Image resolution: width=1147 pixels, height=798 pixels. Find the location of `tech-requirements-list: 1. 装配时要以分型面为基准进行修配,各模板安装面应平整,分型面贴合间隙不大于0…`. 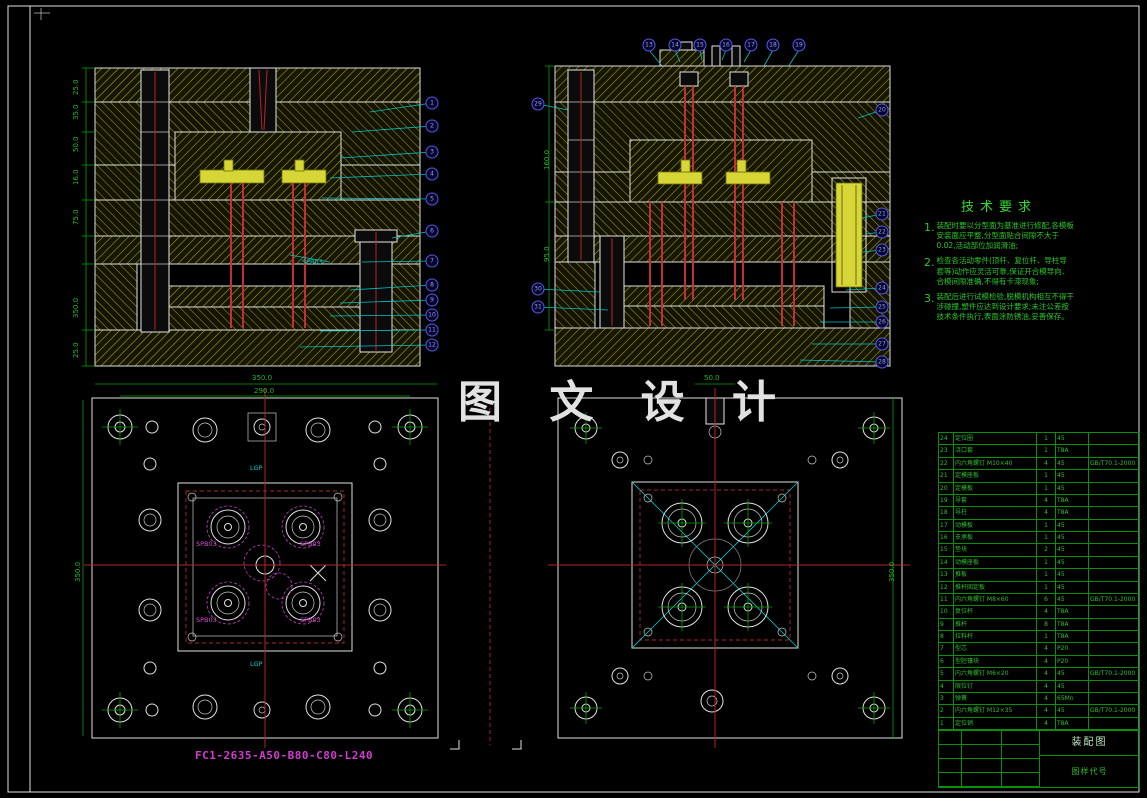

tech-requirements-list: 1. 装配时要以分型面为基准进行修配,各模板安装面应平整,分型面贴合间隙不大于0… is located at coordinates (999, 271).